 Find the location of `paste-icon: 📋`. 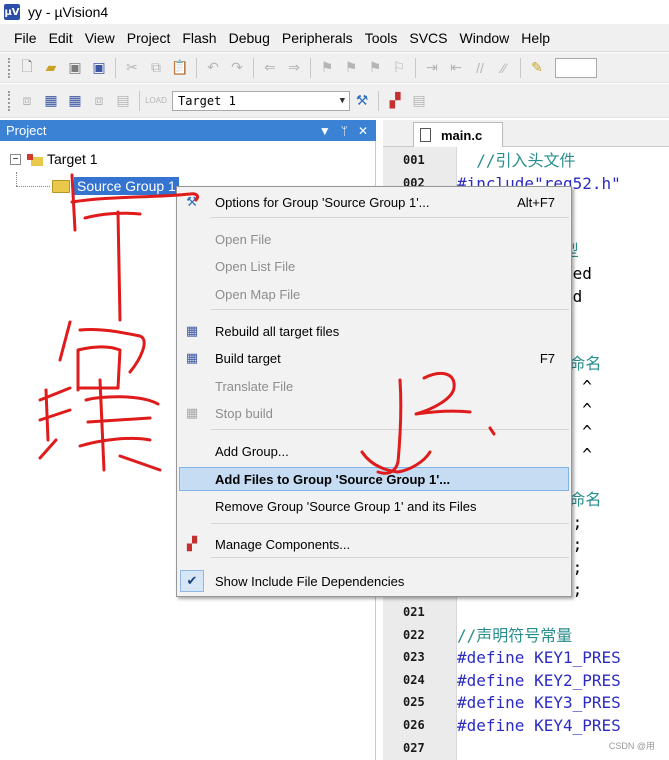

paste-icon: 📋 is located at coordinates (180, 68).